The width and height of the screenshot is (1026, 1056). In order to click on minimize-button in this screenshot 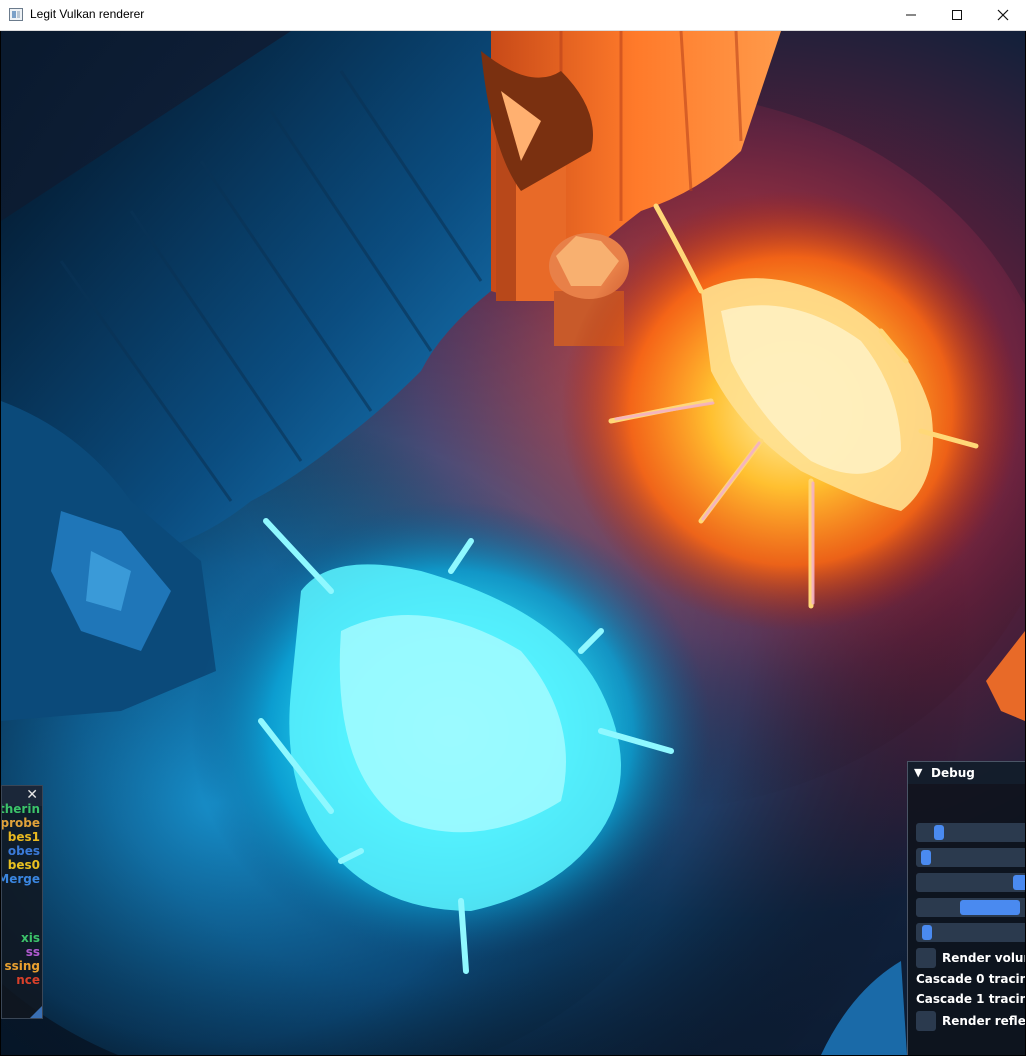, I will do `click(911, 15)`.